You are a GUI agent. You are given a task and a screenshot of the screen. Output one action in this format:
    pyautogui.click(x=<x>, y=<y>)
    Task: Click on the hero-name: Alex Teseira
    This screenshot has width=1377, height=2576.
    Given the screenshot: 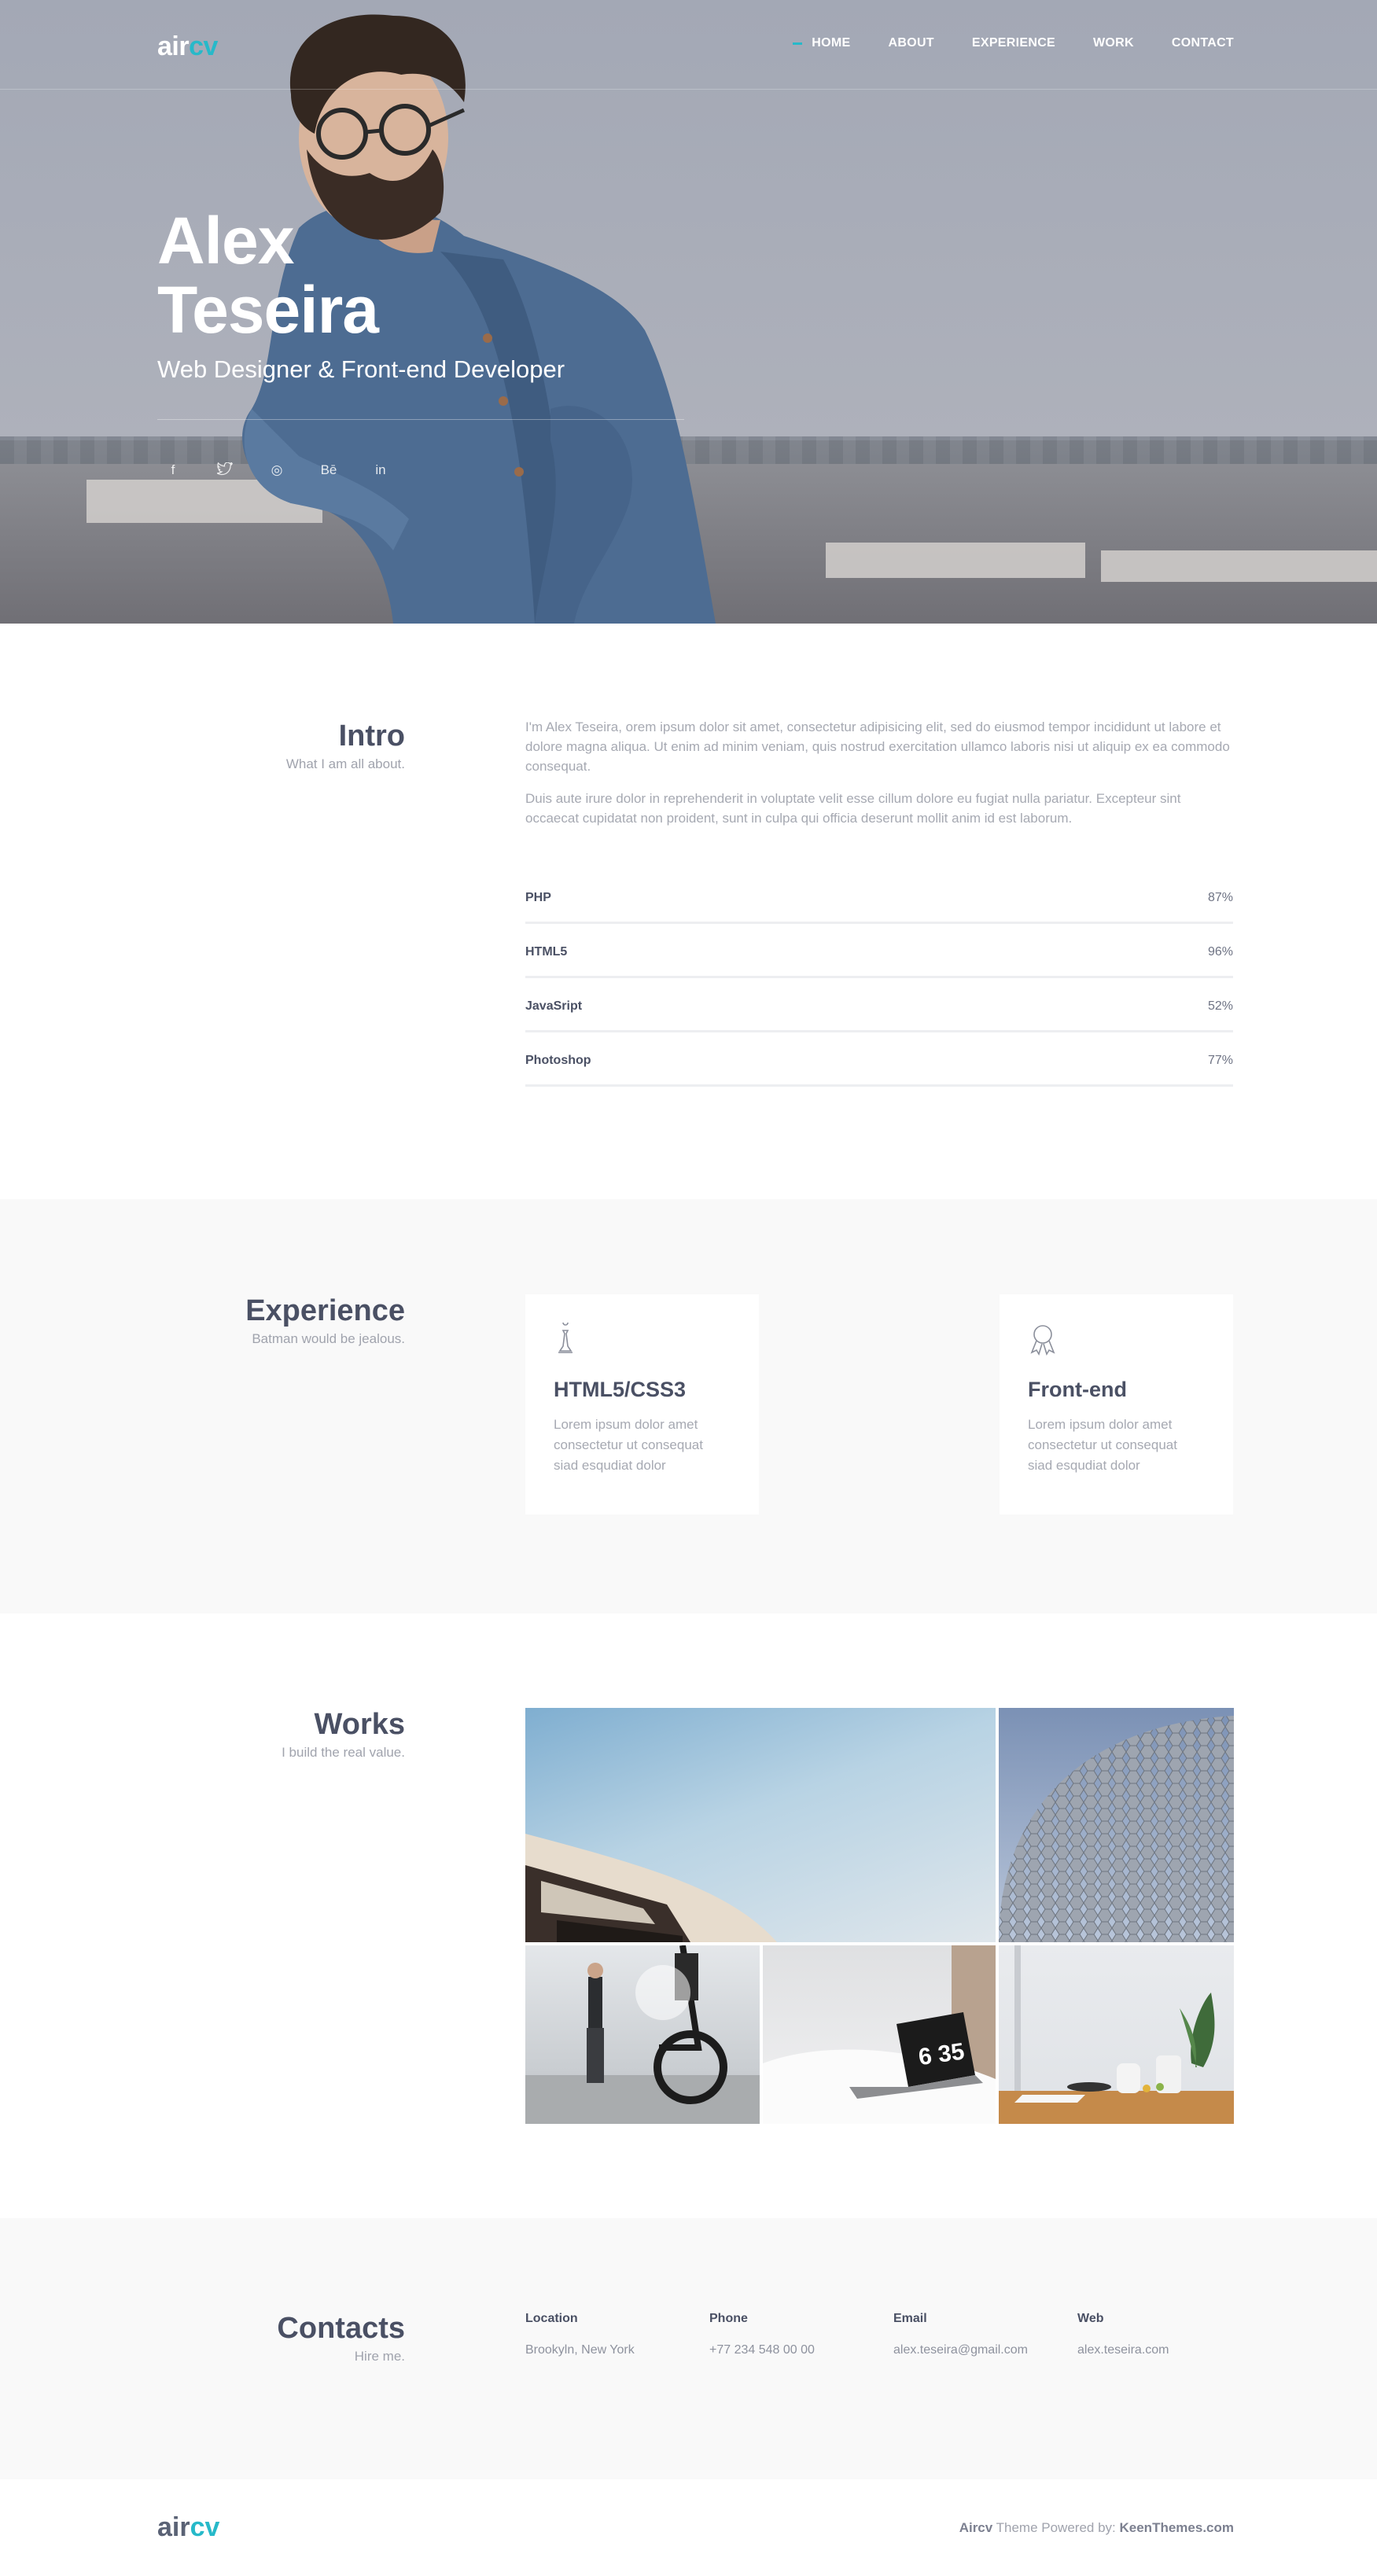 What is the action you would take?
    pyautogui.click(x=268, y=275)
    